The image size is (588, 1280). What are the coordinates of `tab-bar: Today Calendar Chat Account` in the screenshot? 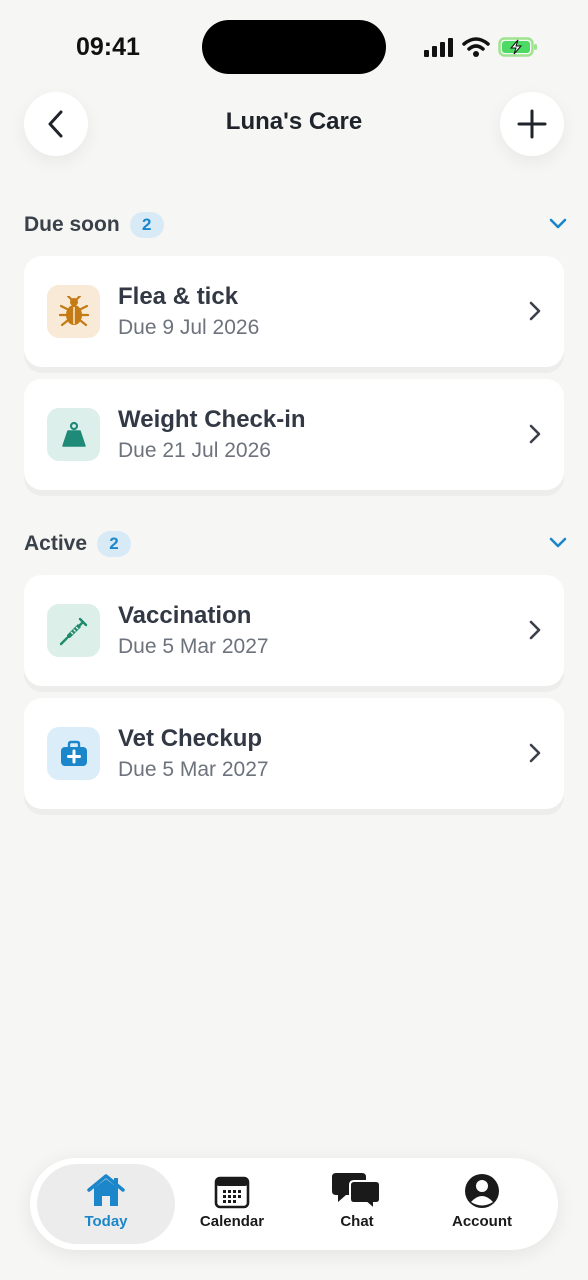 It's located at (294, 1204).